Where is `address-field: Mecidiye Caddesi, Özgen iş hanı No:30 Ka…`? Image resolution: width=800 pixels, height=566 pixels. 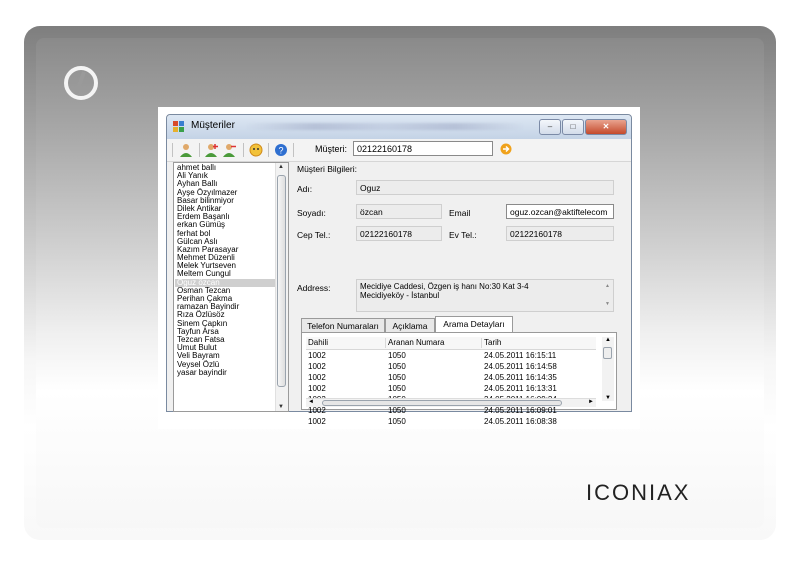 address-field: Mecidiye Caddesi, Özgen iş hanı No:30 Ka… is located at coordinates (485, 295).